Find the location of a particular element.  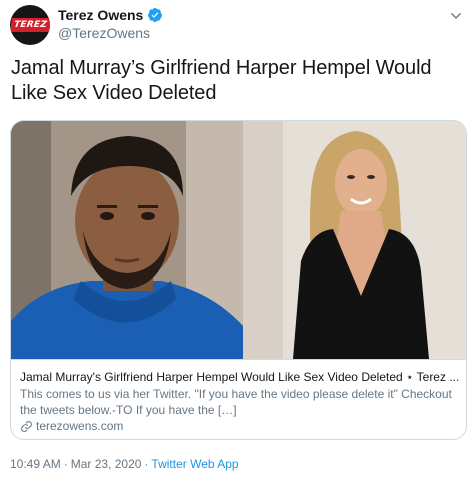

author-name-row: Terez Owens is located at coordinates (110, 15).